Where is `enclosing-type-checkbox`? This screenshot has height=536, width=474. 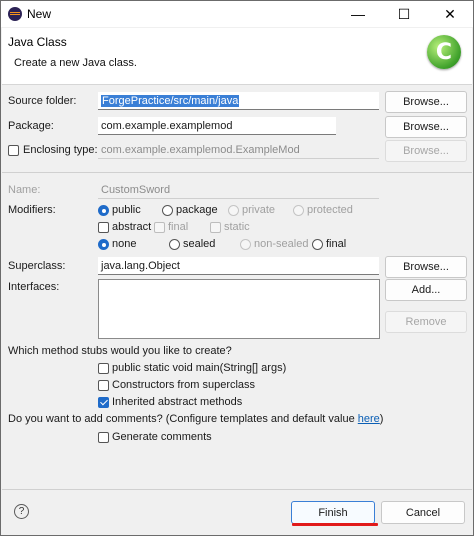 enclosing-type-checkbox is located at coordinates (13, 150).